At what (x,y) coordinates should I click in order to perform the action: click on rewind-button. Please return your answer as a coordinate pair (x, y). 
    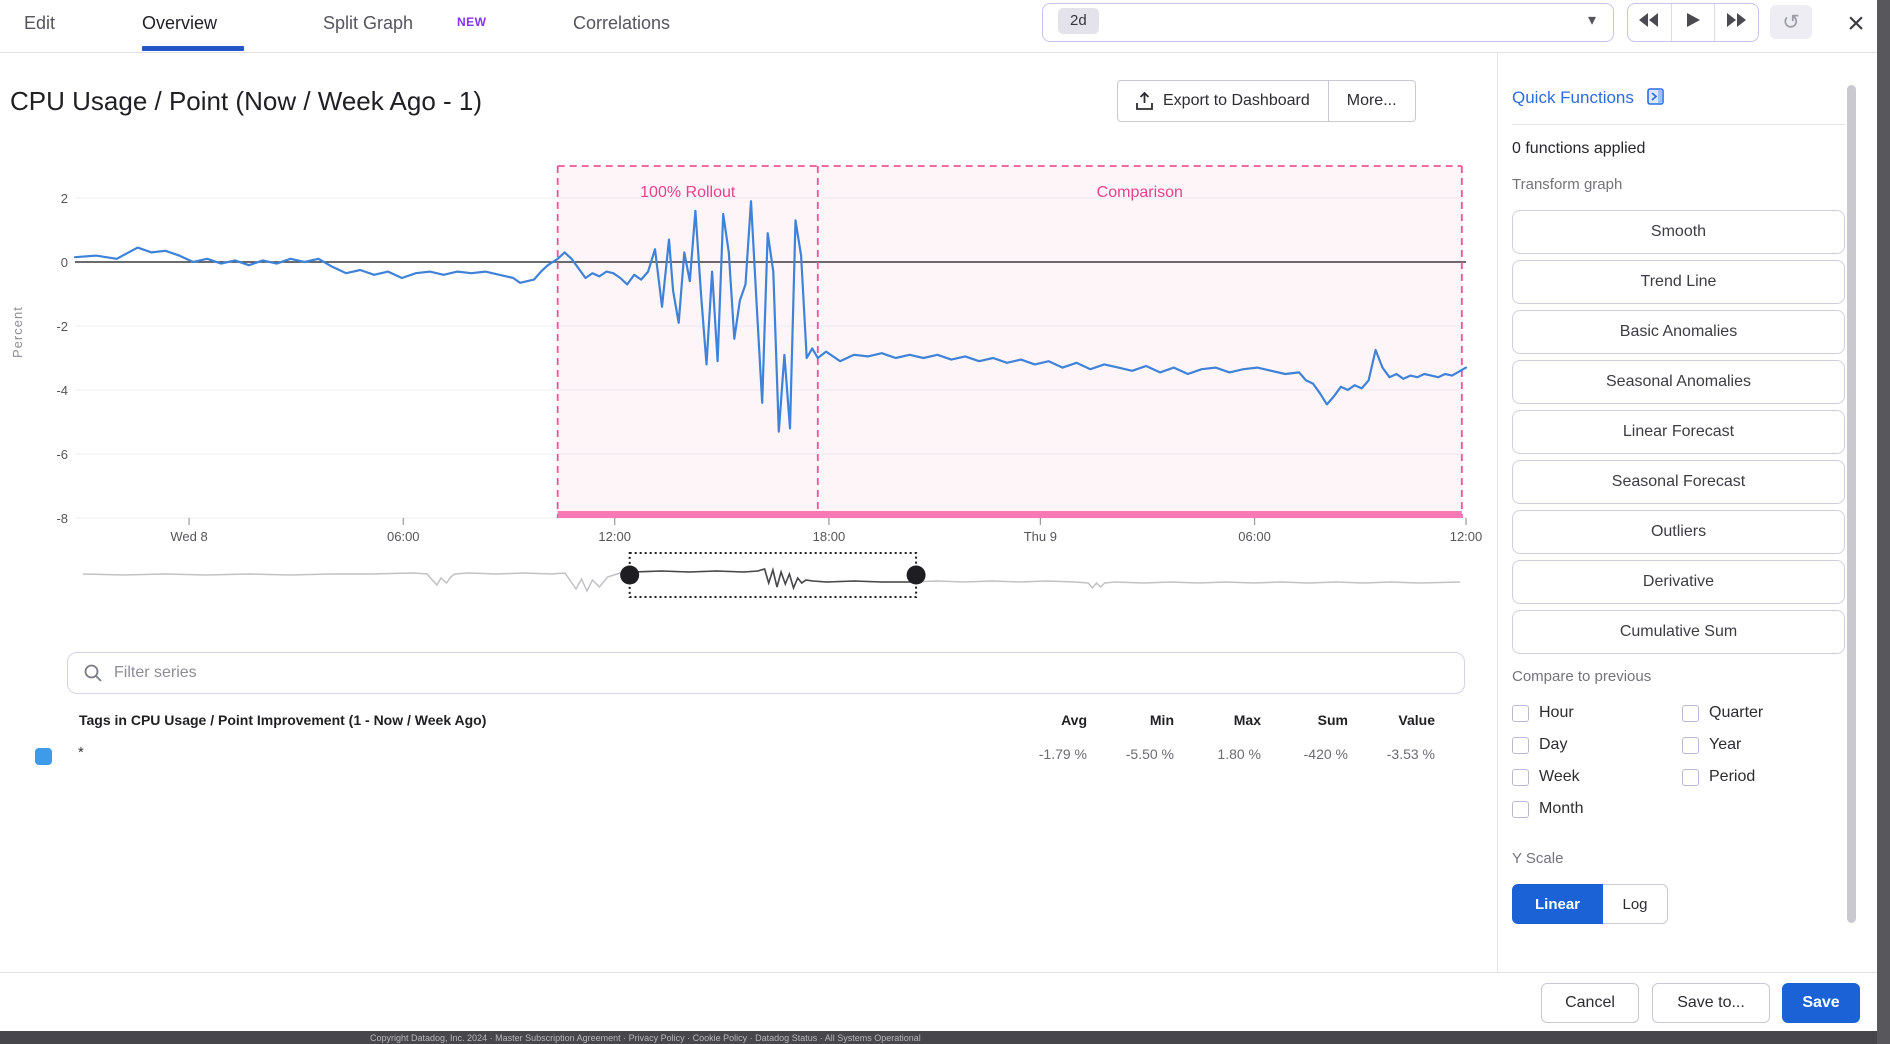
    Looking at the image, I should click on (1650, 22).